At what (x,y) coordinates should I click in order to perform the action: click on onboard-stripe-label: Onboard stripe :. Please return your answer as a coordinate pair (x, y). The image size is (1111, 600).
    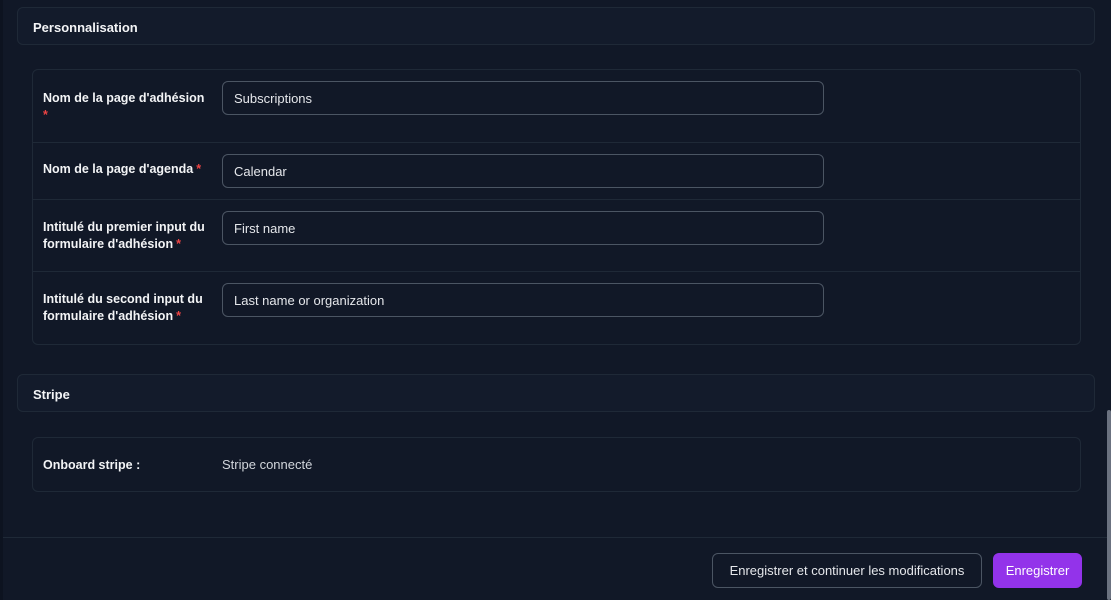
    Looking at the image, I should click on (92, 465).